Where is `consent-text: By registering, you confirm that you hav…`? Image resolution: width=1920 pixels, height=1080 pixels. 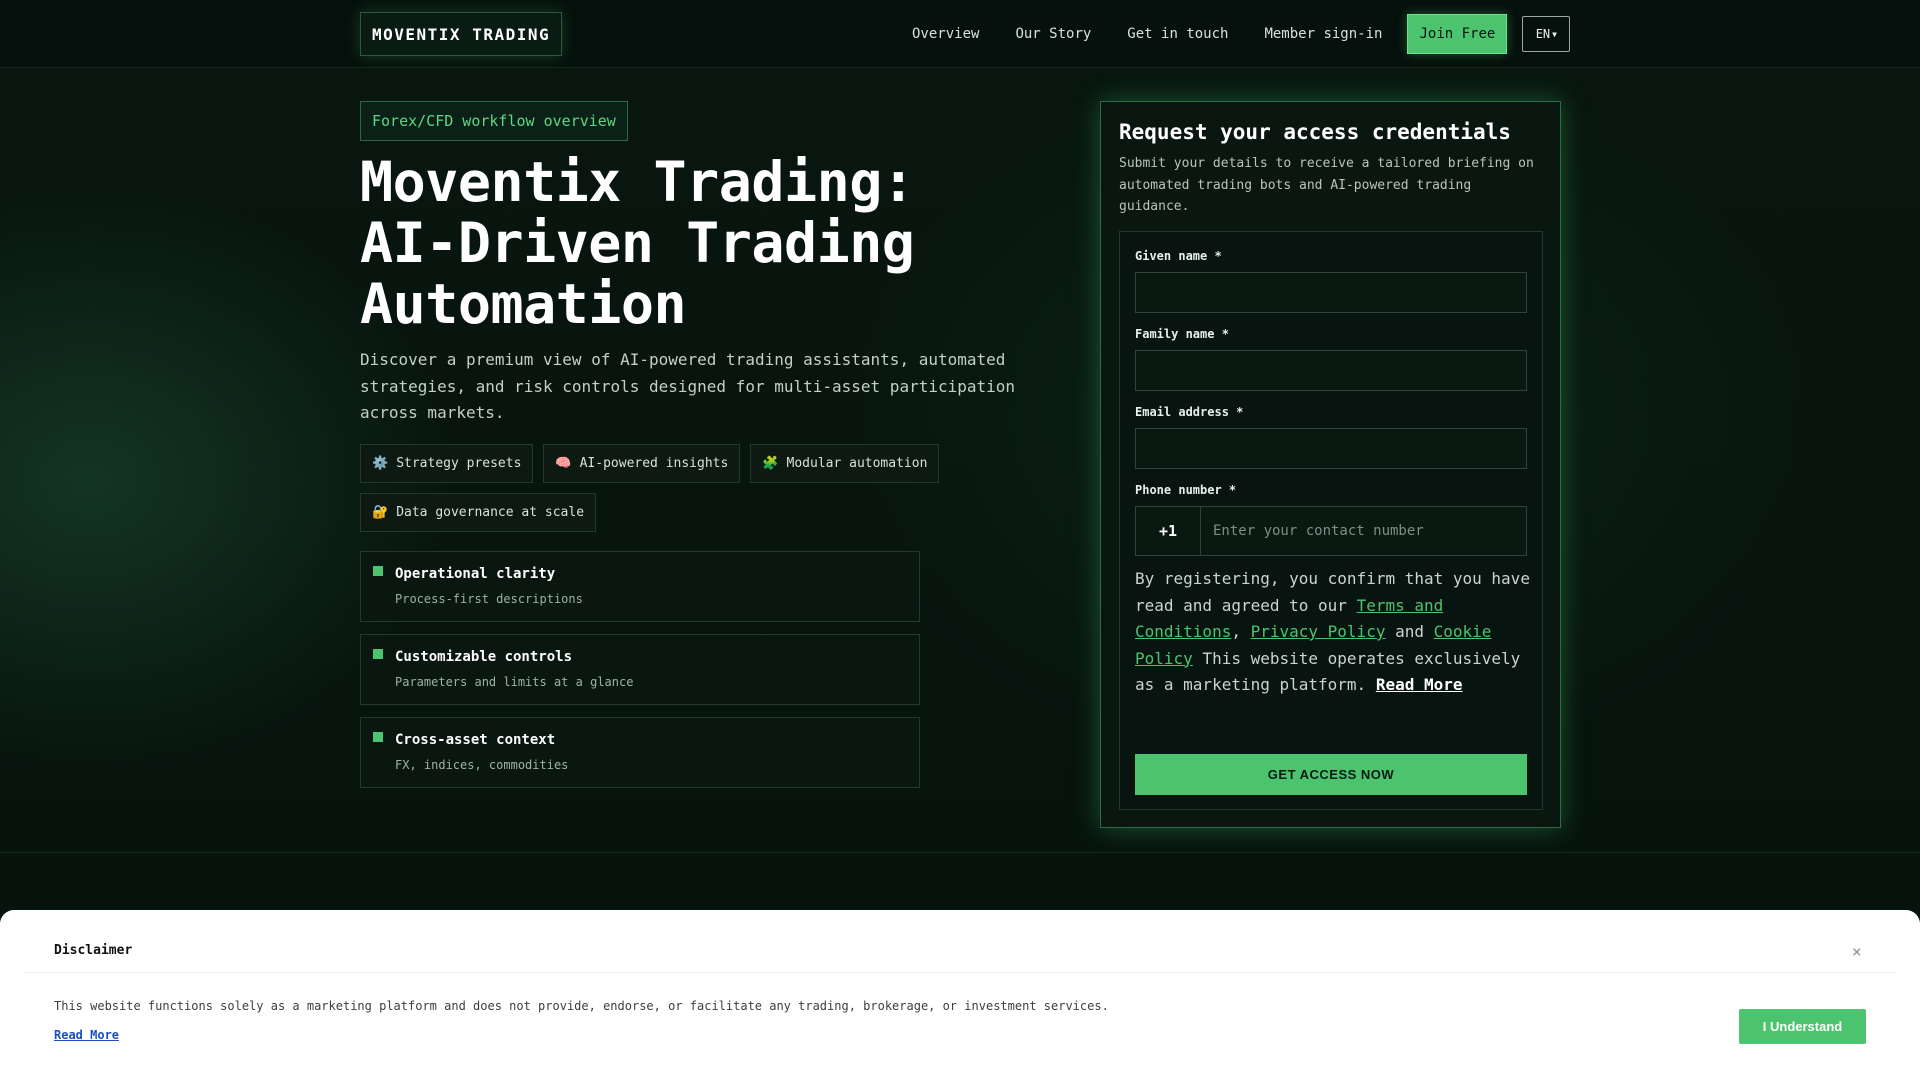
consent-text: By registering, you confirm that you hav… is located at coordinates (1332, 632).